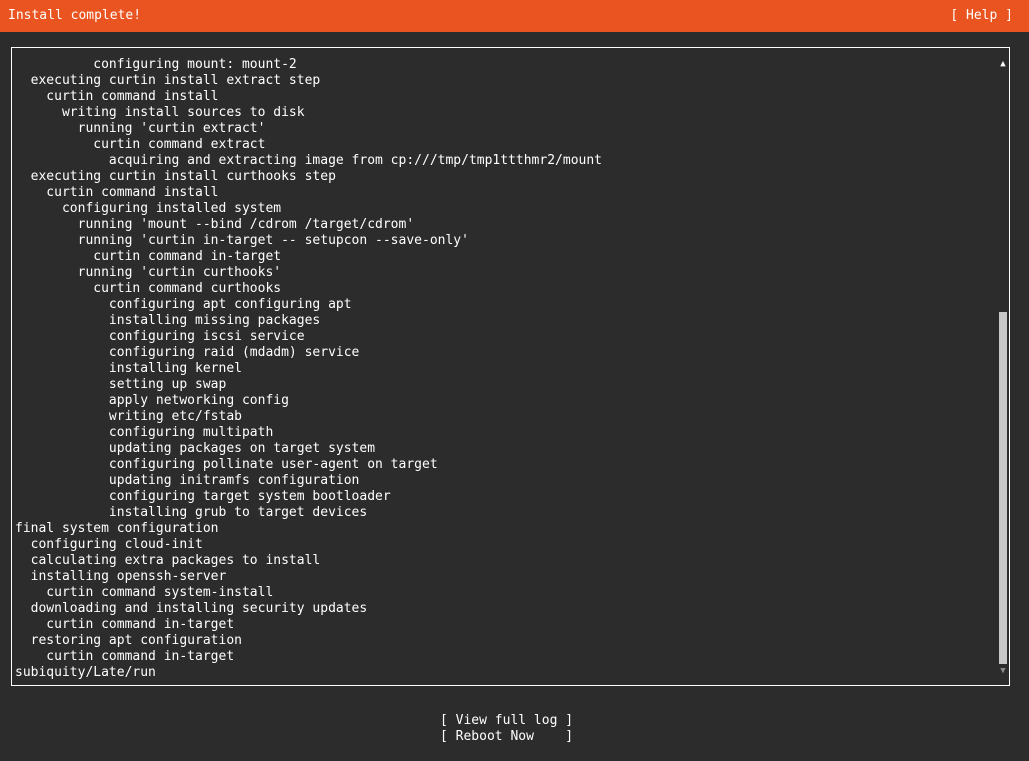 The width and height of the screenshot is (1029, 761). What do you see at coordinates (144, 432) in the screenshot?
I see `log-line: configuring multipath` at bounding box center [144, 432].